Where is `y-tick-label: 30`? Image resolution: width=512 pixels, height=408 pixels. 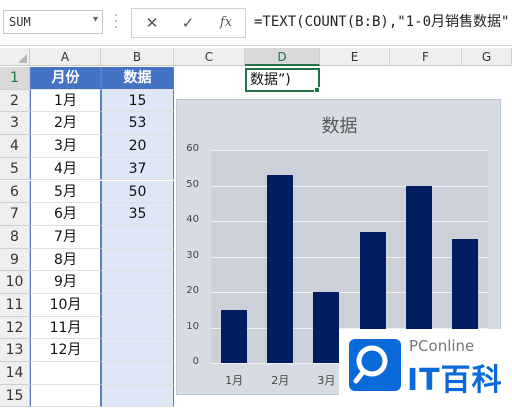
y-tick-label: 30 is located at coordinates (192, 255).